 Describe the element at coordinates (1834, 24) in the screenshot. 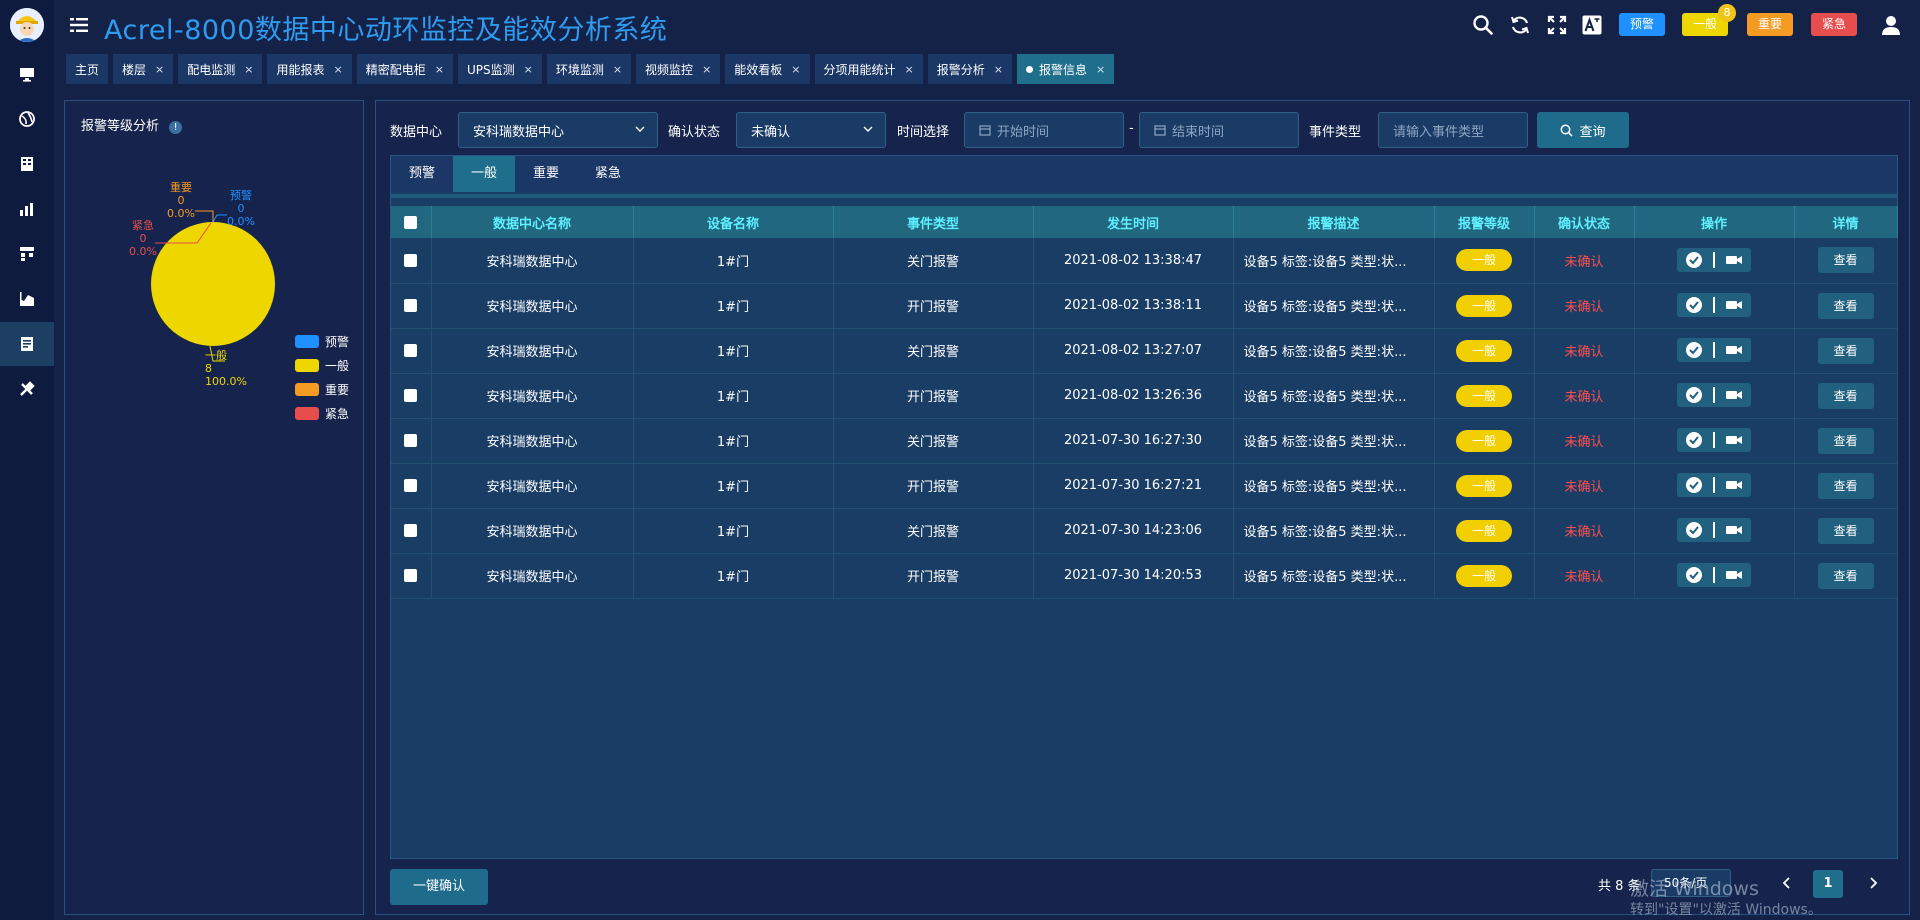

I see `urgent-level-button: 紧急` at that location.